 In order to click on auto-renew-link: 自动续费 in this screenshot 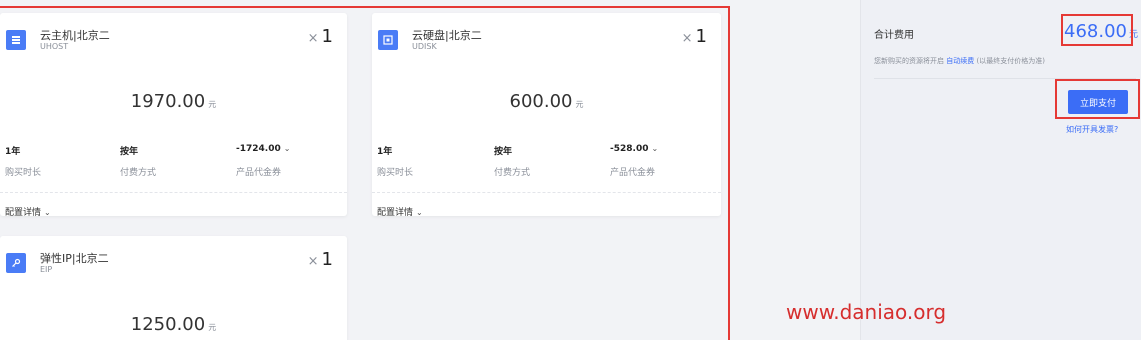, I will do `click(960, 61)`.